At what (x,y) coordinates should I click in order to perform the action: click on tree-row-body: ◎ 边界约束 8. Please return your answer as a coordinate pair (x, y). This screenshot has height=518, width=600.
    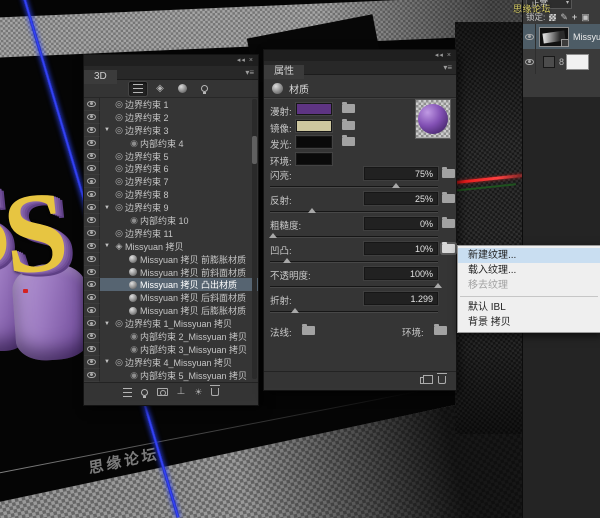
    Looking at the image, I should click on (179, 194).